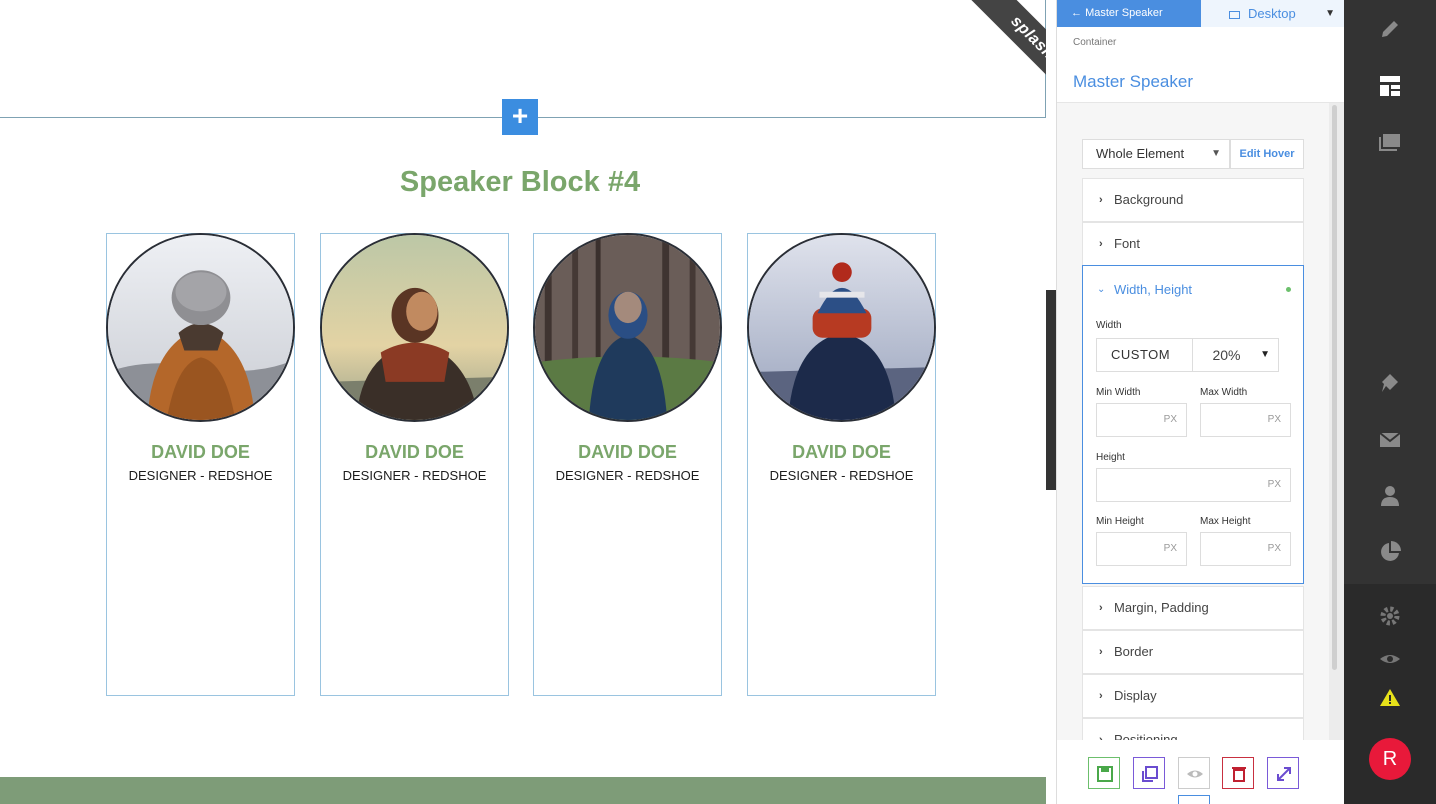  What do you see at coordinates (1129, 13) in the screenshot?
I see `master-speaker-tab: ← Master Speaker` at bounding box center [1129, 13].